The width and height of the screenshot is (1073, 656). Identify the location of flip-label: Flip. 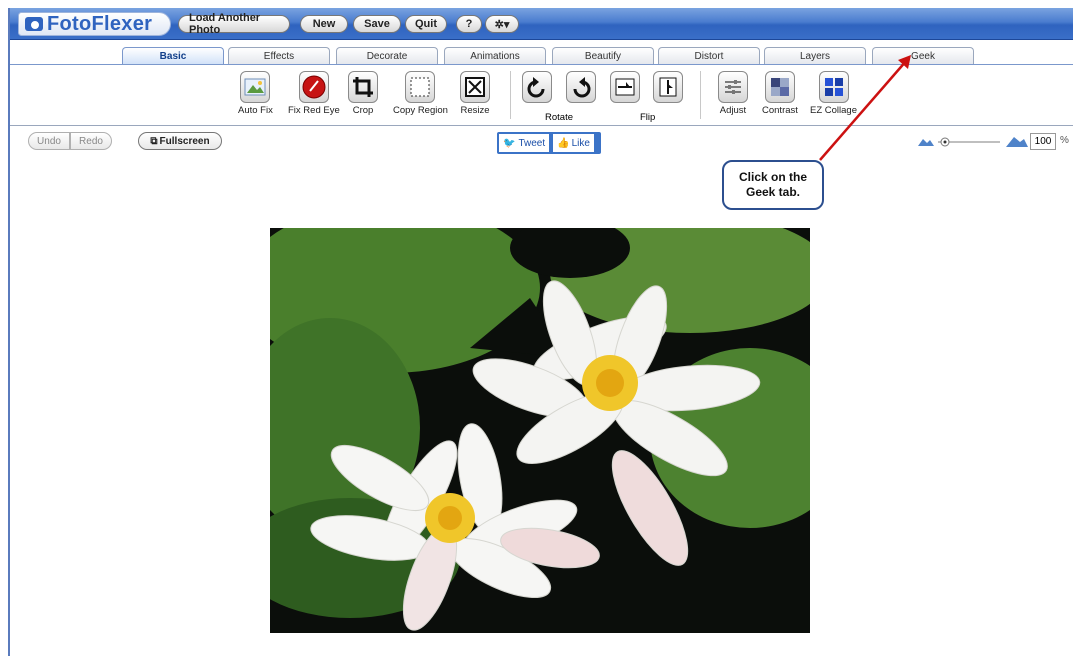
(648, 117).